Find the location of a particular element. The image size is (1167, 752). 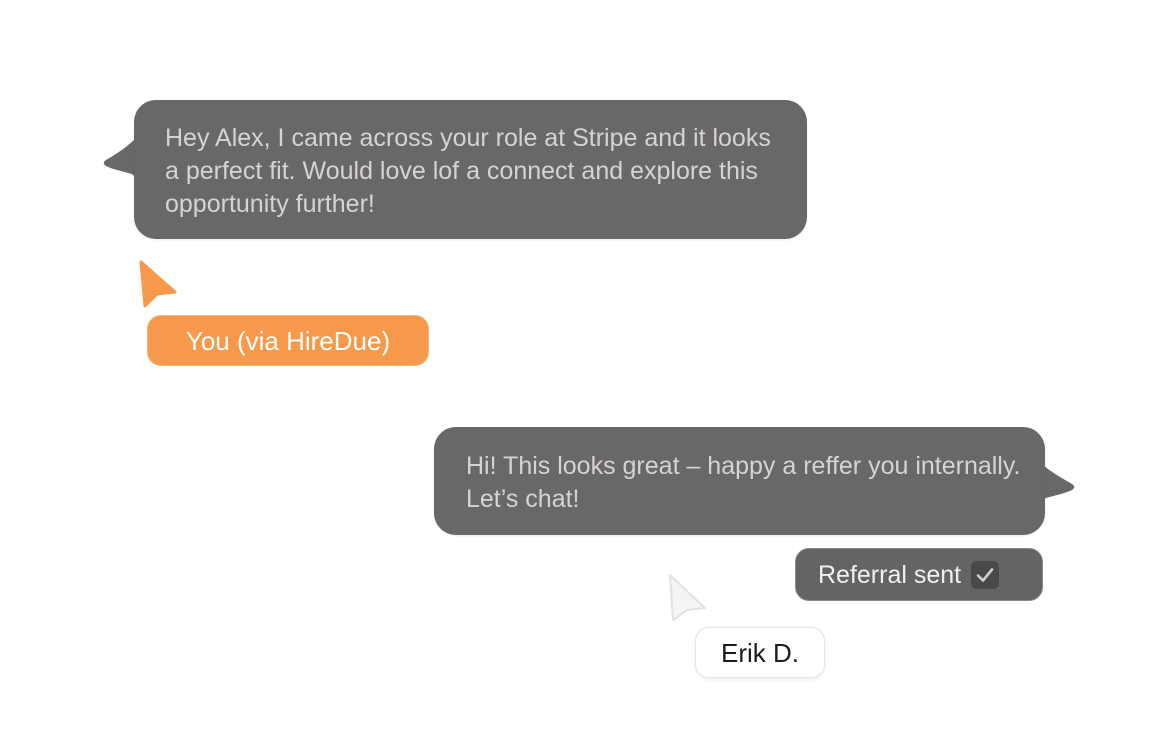

sender-tag-erik: Erik D. is located at coordinates (760, 652).